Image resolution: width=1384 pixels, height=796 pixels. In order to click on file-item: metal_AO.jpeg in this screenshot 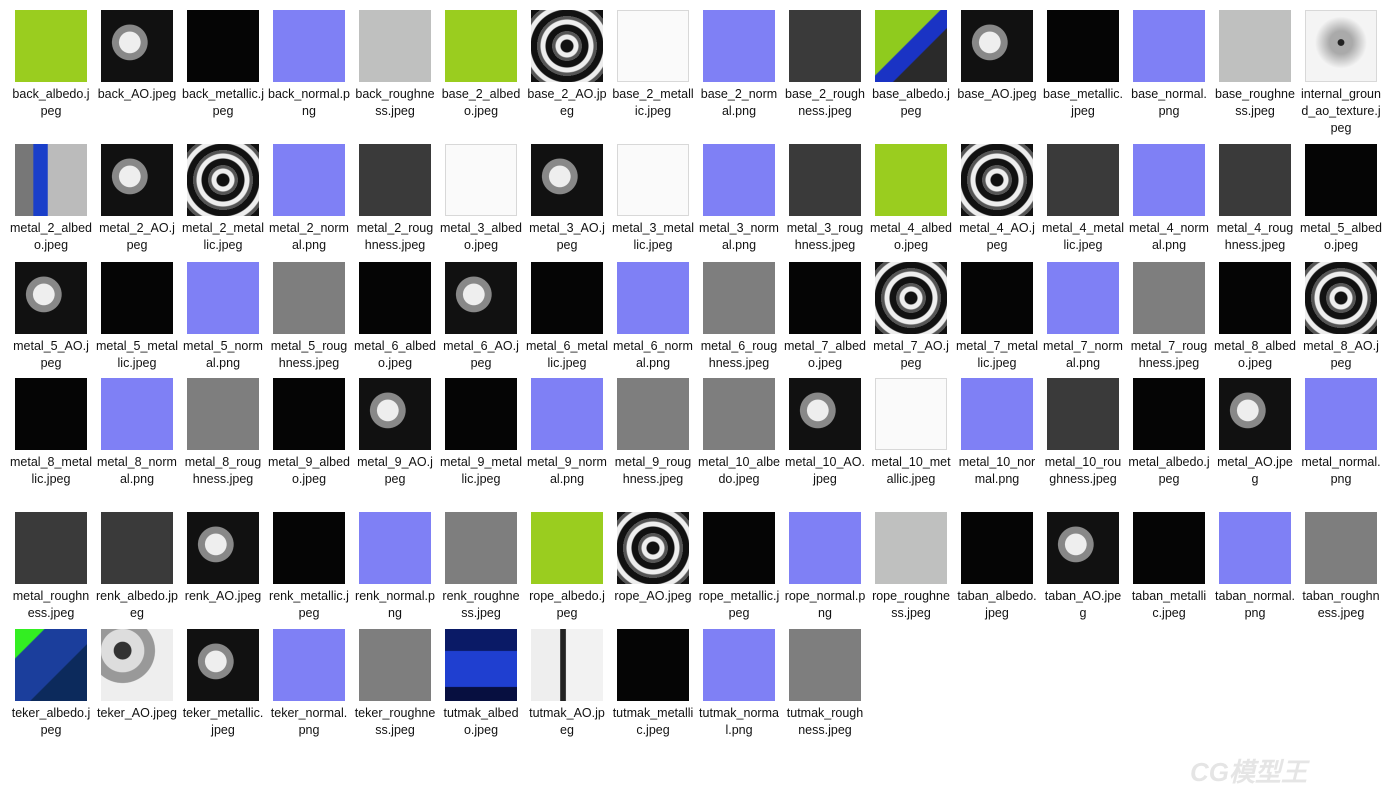, I will do `click(1255, 433)`.